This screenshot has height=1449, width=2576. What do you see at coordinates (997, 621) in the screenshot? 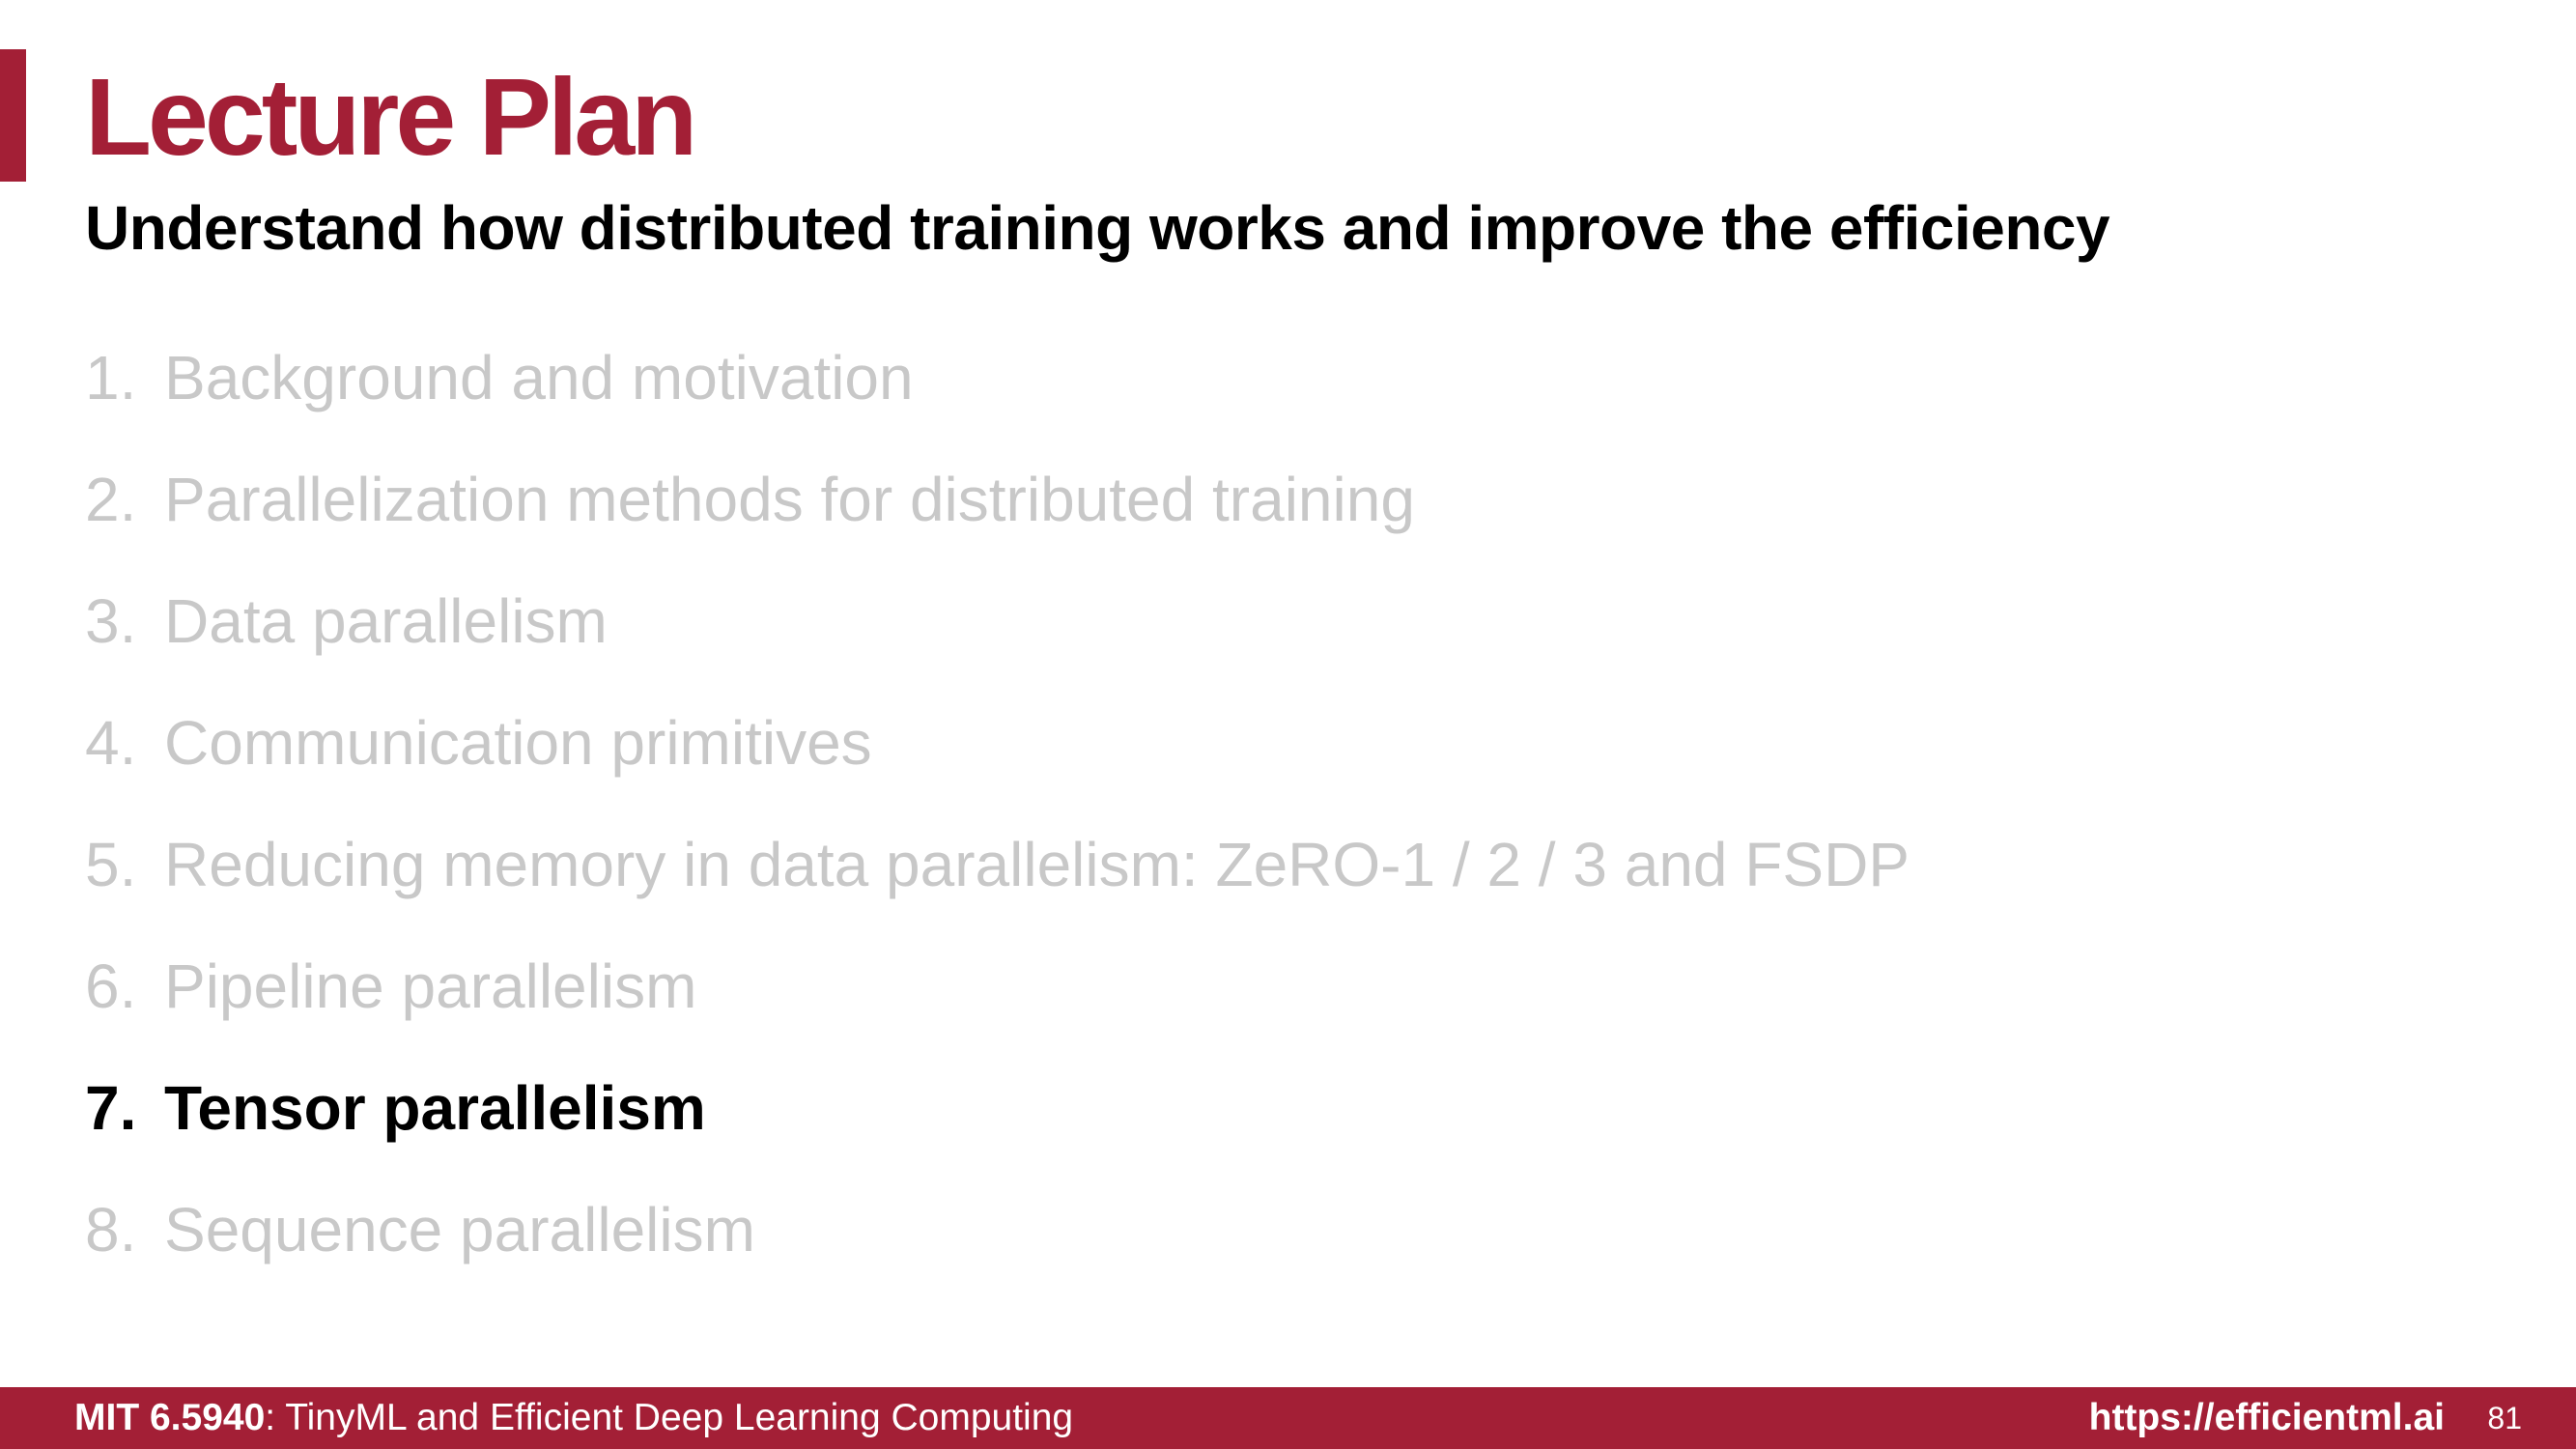
I see `plan-item-3: 3. Data parallelism` at bounding box center [997, 621].